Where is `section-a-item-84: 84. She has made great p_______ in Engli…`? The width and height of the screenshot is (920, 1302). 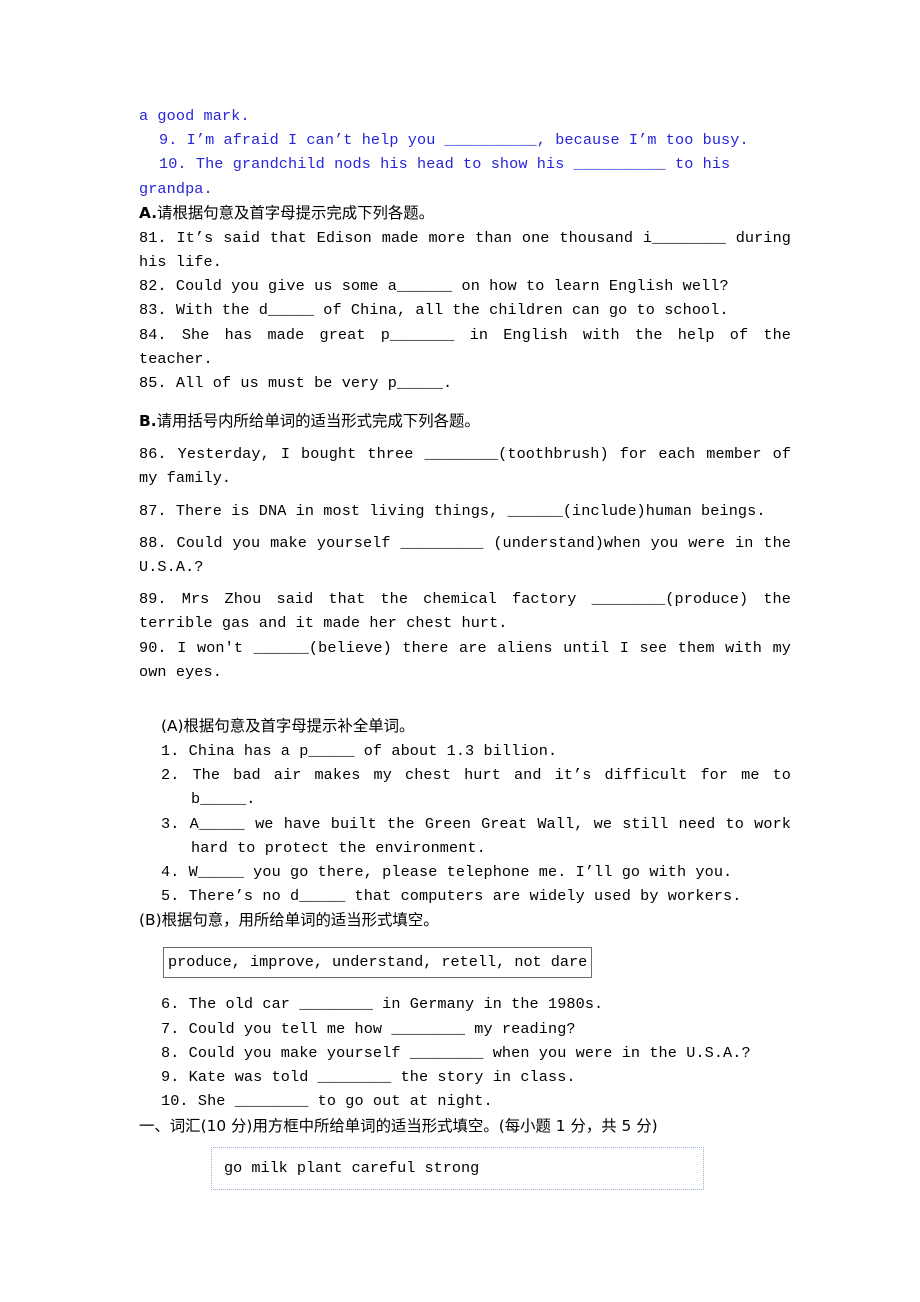
section-a-item-84: 84. She has made great p_______ in Engli… is located at coordinates (470, 346).